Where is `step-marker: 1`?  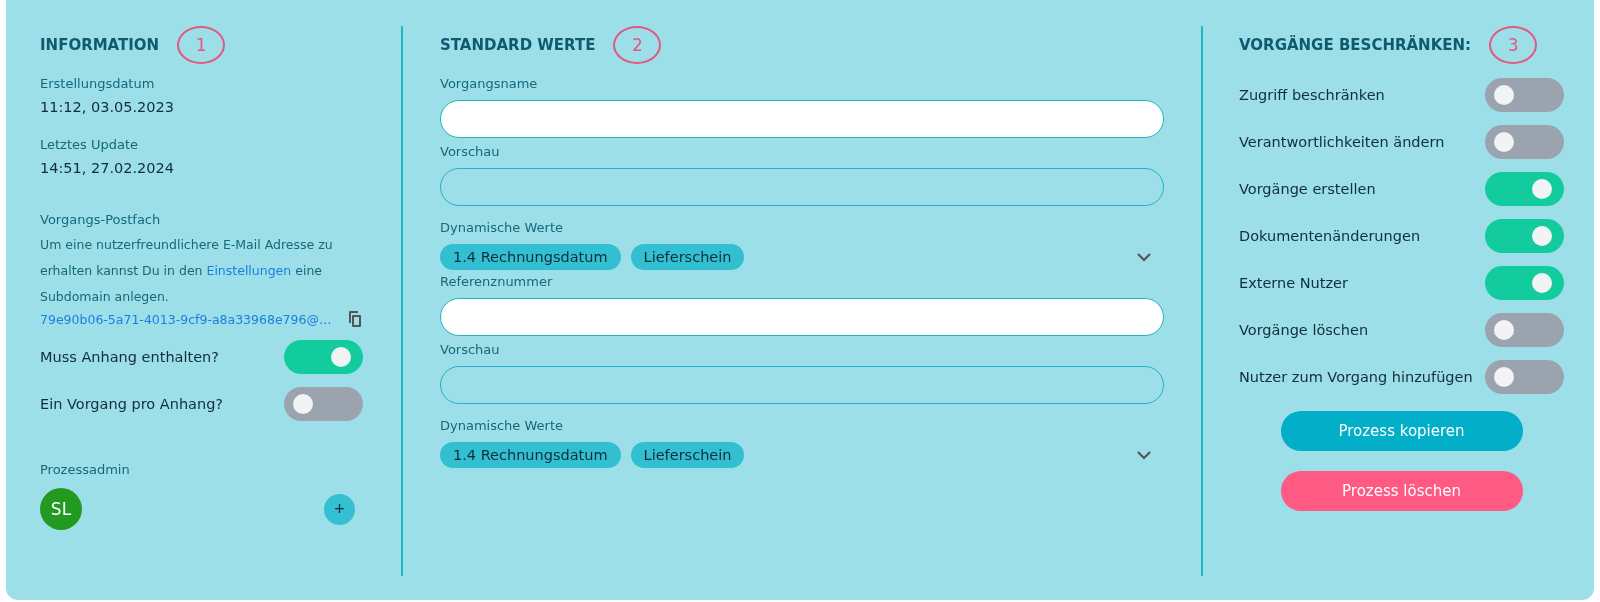
step-marker: 1 is located at coordinates (201, 45).